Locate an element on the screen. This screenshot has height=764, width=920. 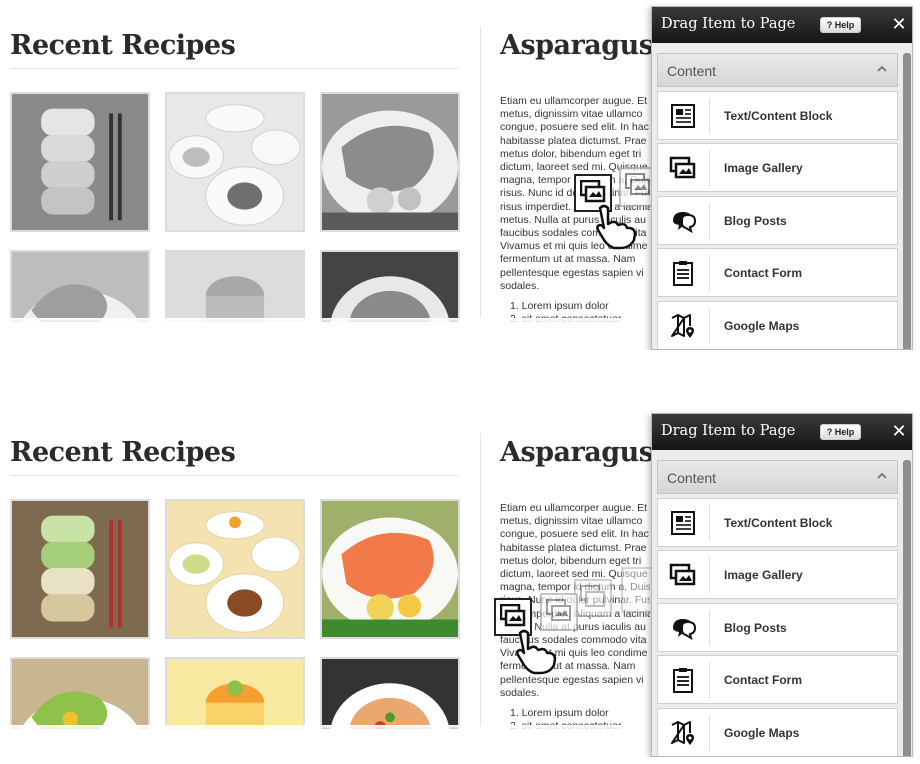
salad-image is located at coordinates (80, 287).